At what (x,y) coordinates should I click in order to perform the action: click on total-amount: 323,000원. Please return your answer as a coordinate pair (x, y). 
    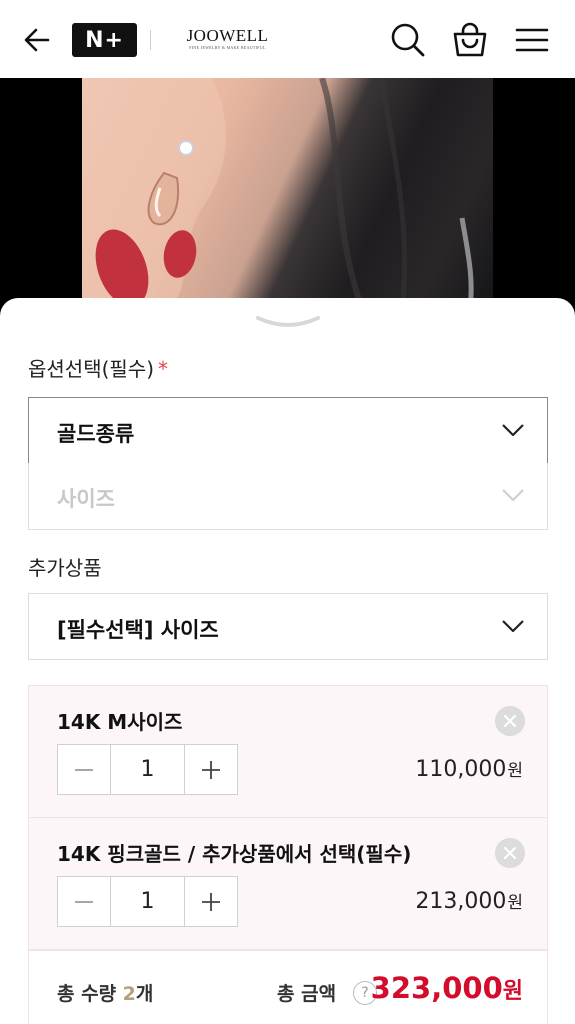
    Looking at the image, I should click on (447, 988).